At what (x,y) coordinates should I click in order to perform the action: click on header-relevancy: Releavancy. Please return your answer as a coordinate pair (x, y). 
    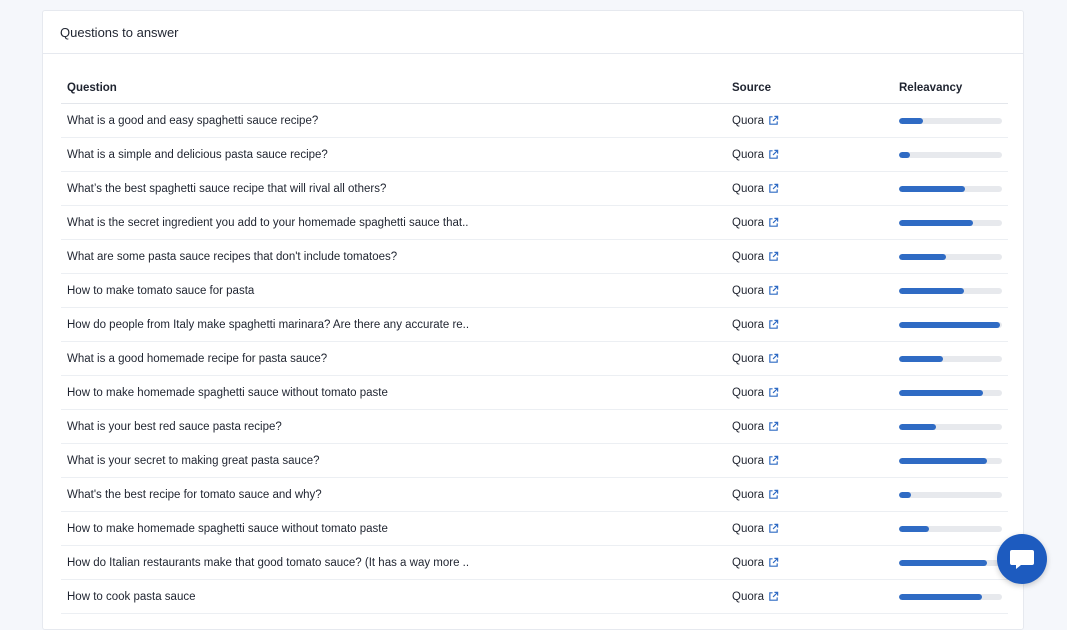
    Looking at the image, I should click on (931, 88).